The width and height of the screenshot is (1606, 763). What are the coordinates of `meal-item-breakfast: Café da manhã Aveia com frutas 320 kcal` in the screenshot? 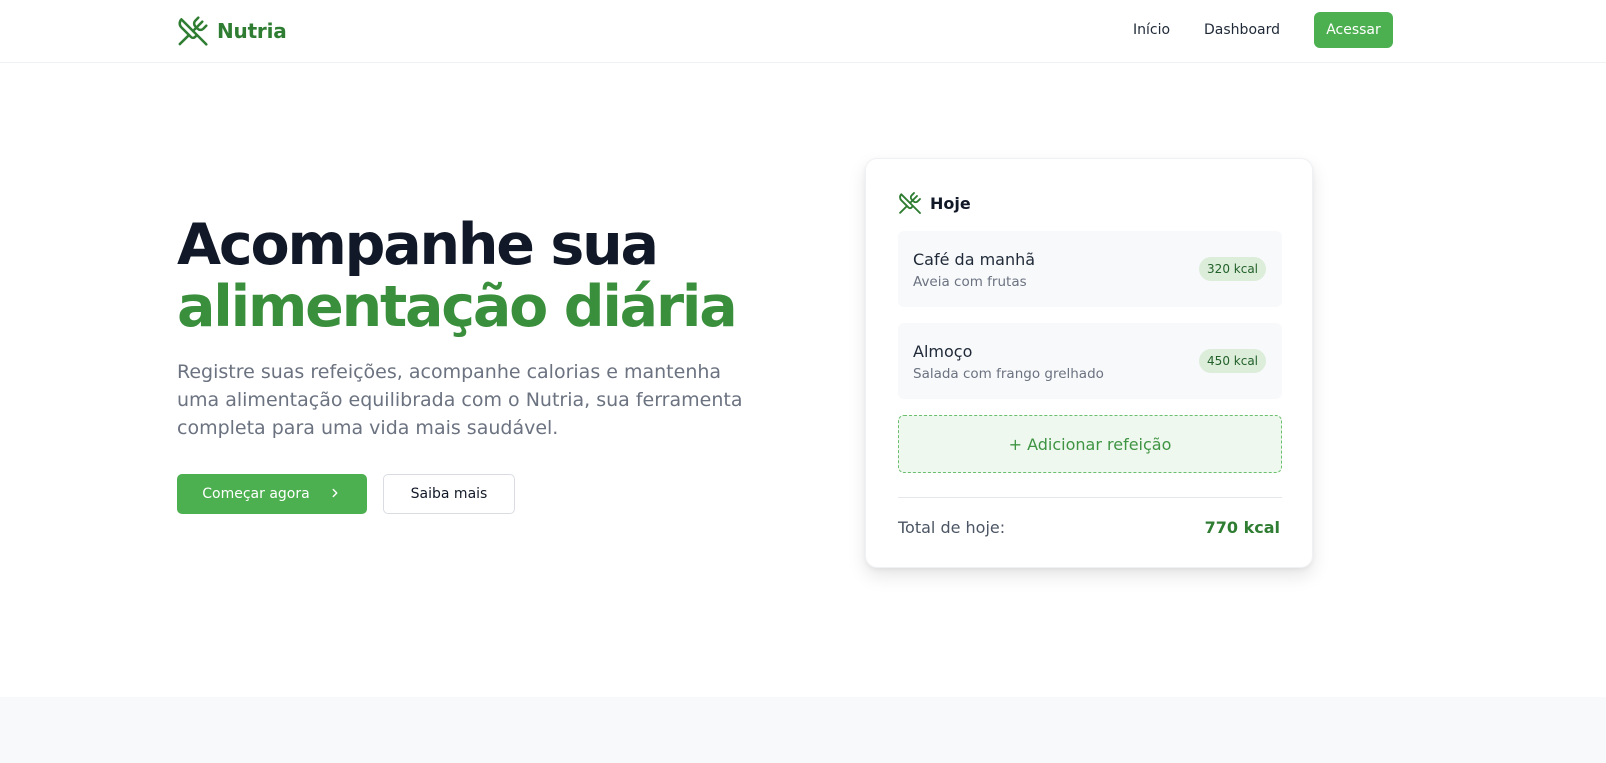 It's located at (1090, 269).